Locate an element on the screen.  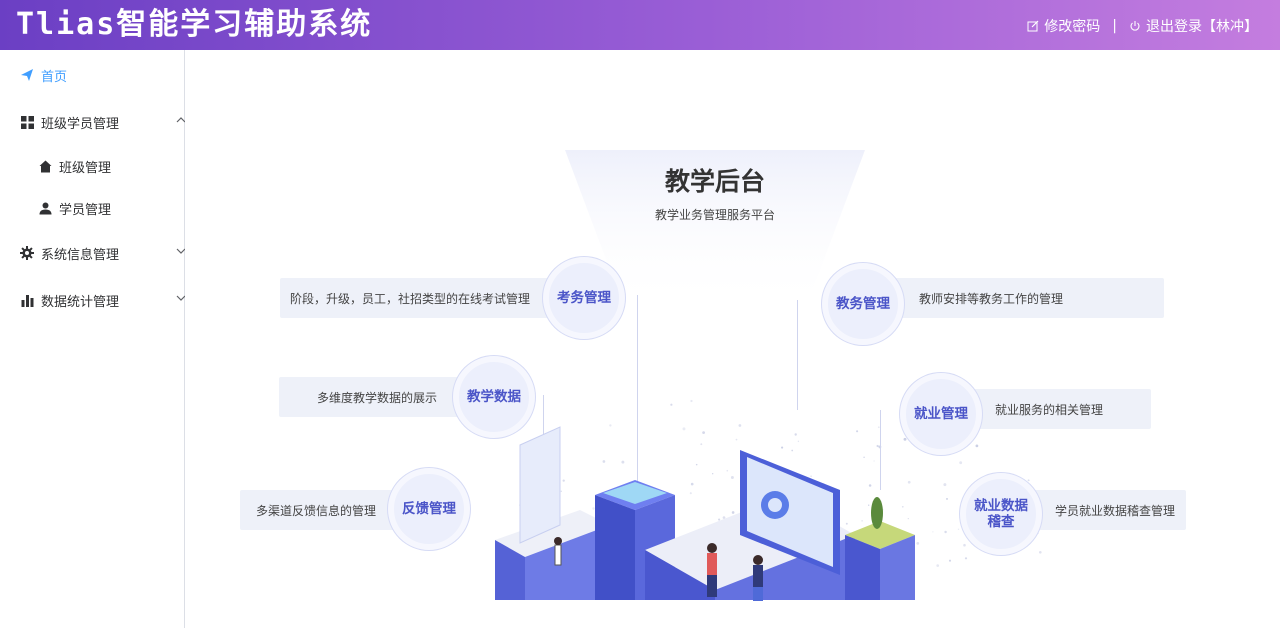
sidebar-item-class-student: 班级学员管理 is located at coordinates (102, 122).